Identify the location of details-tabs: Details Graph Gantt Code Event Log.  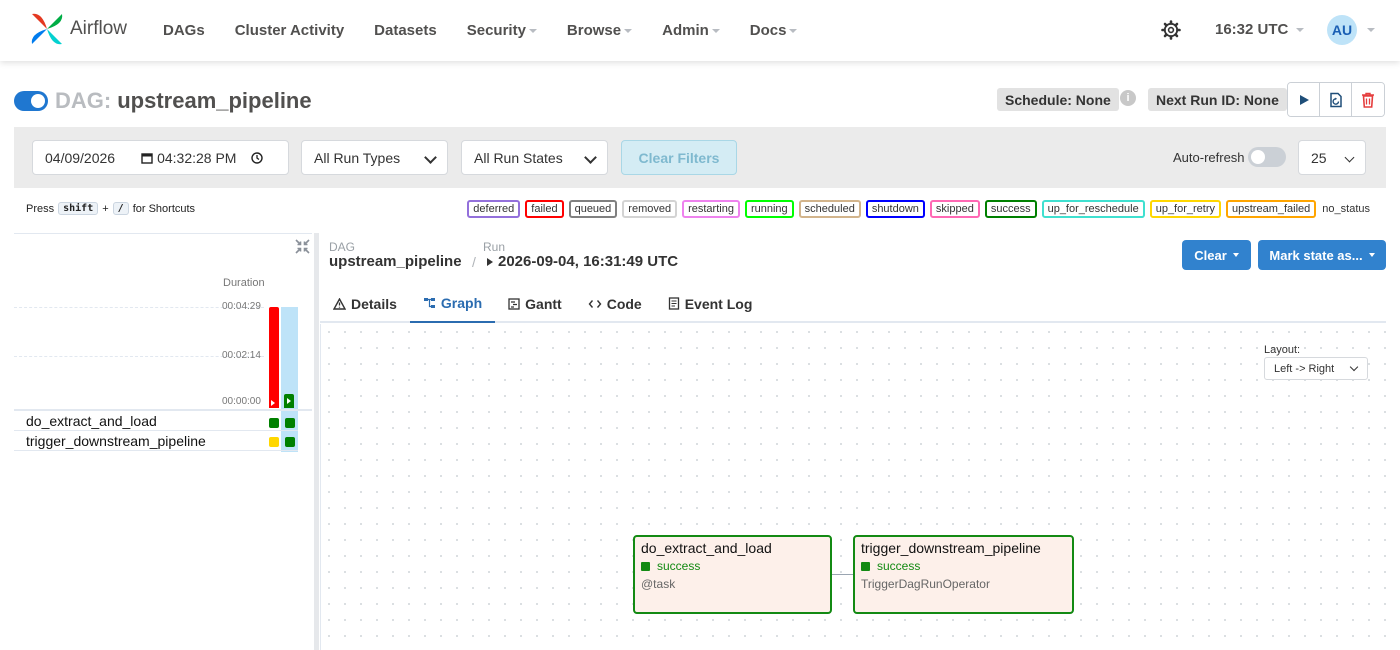
(853, 303).